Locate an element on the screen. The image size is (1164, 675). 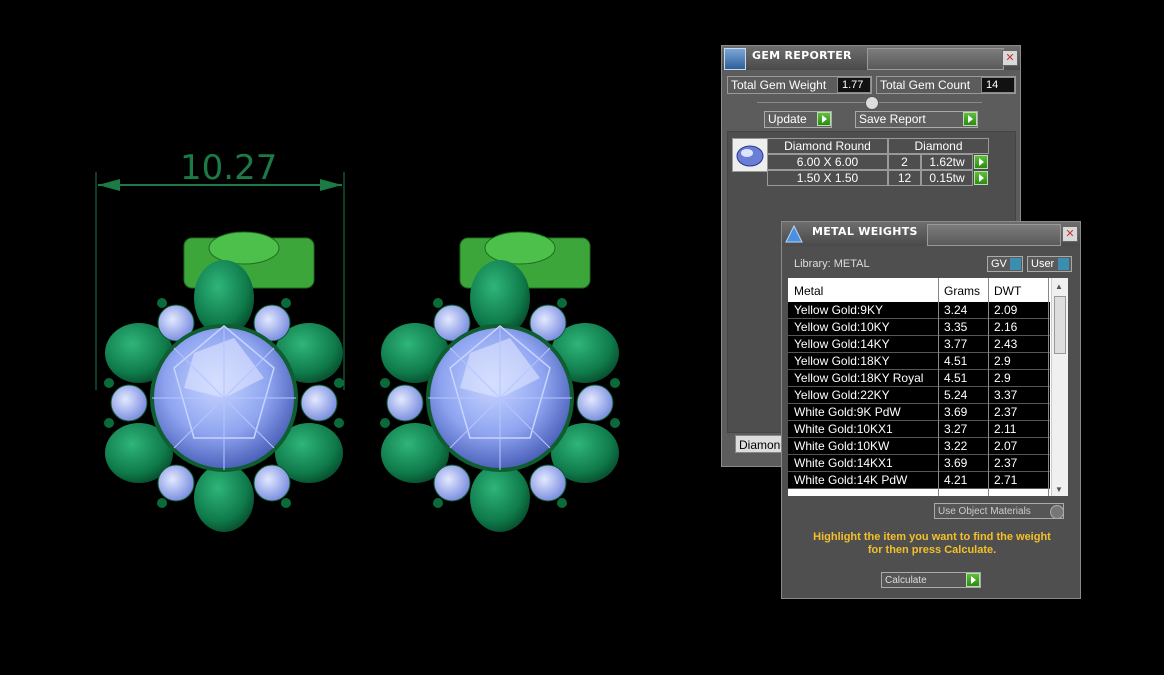
diamond-icon is located at coordinates (750, 156).